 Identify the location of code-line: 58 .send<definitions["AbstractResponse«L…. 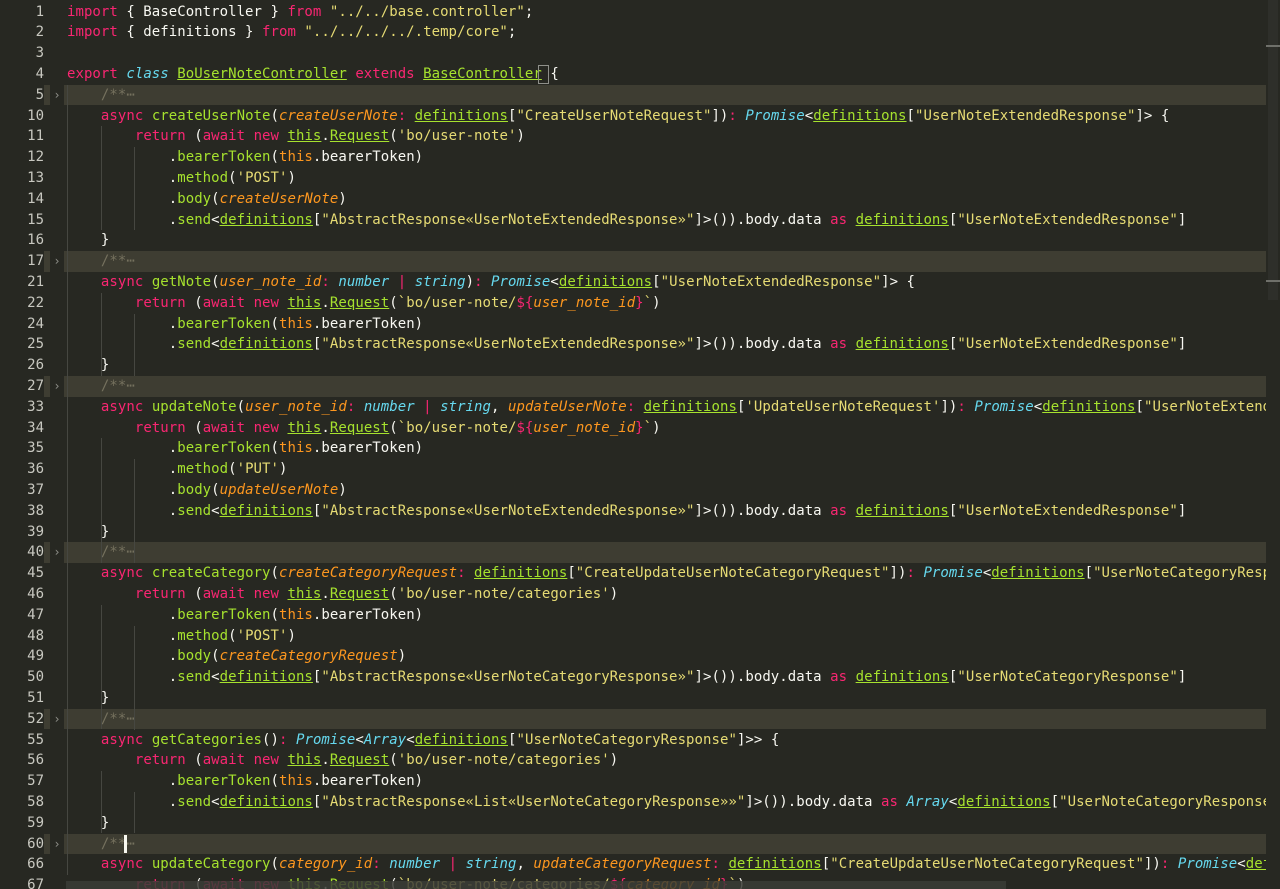
(633, 802).